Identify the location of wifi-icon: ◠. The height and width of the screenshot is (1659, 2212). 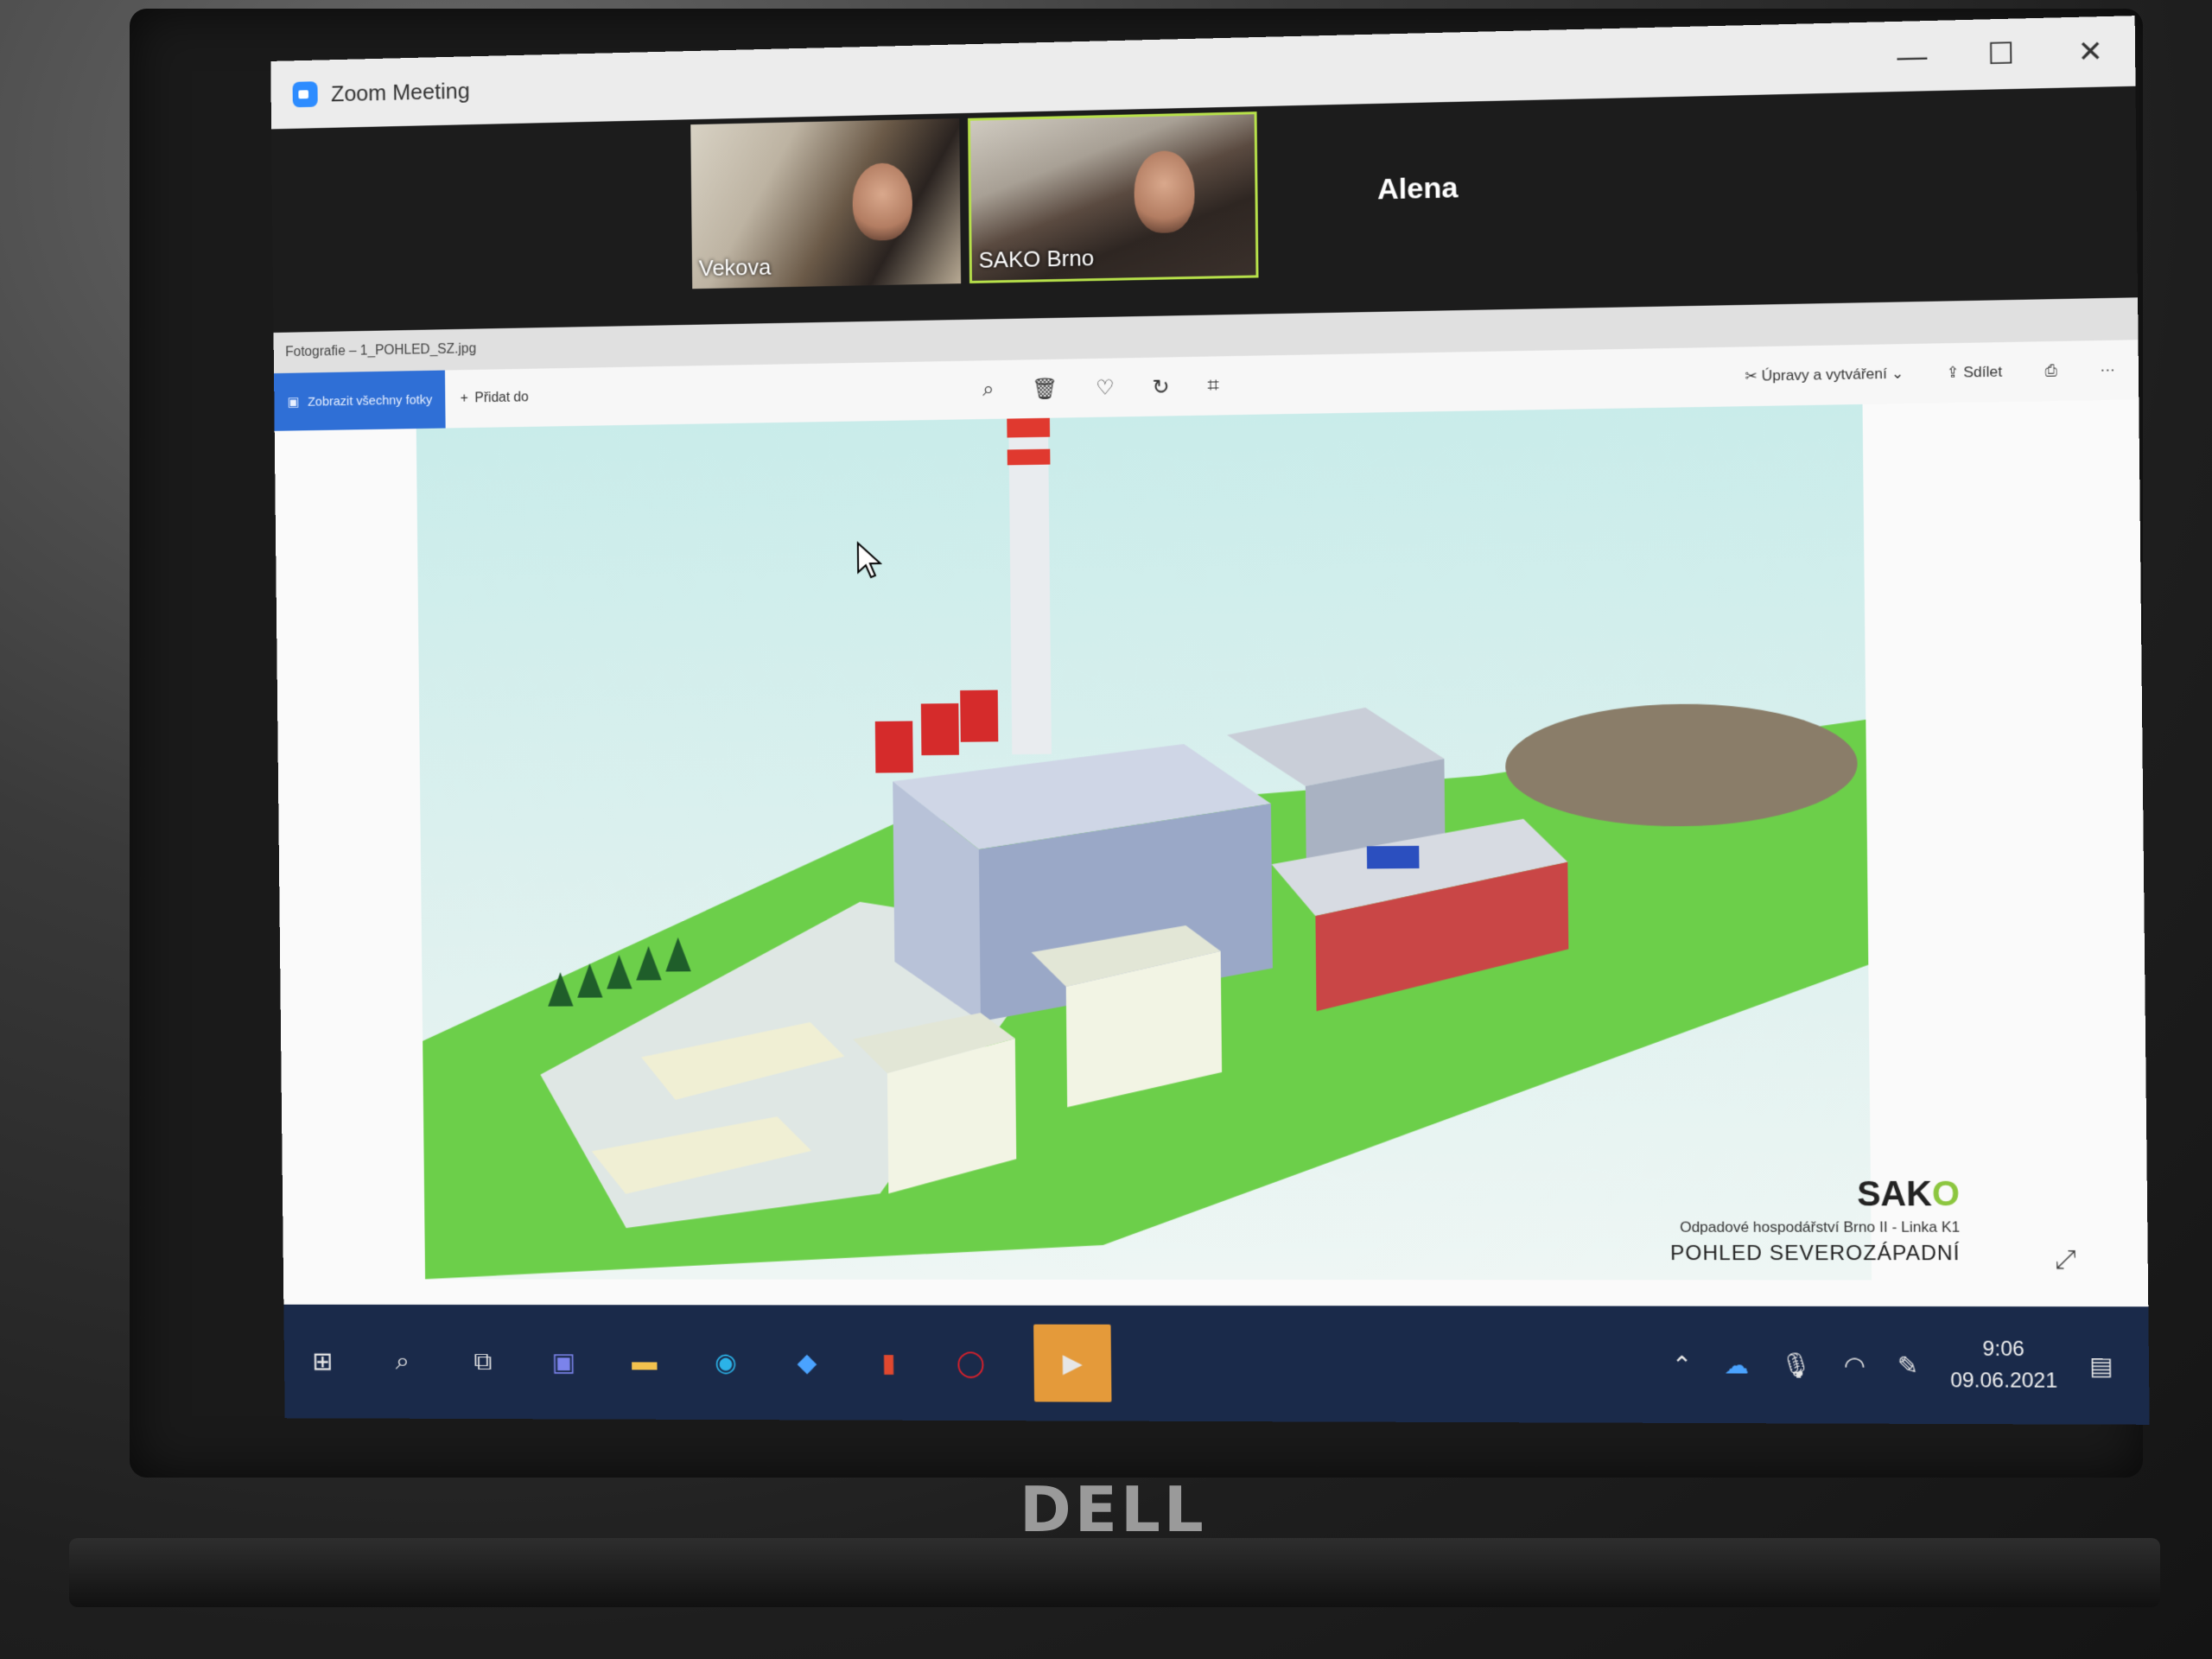
(1855, 1365).